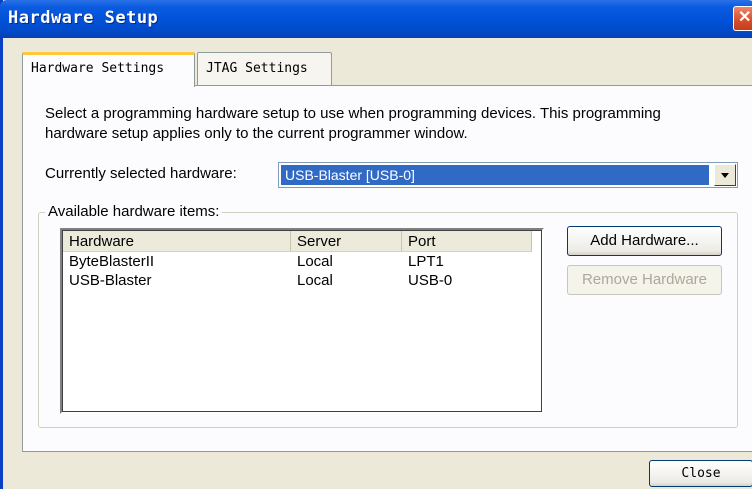 The image size is (752, 489). What do you see at coordinates (110, 280) in the screenshot?
I see `hardware-name: USB-Blaster` at bounding box center [110, 280].